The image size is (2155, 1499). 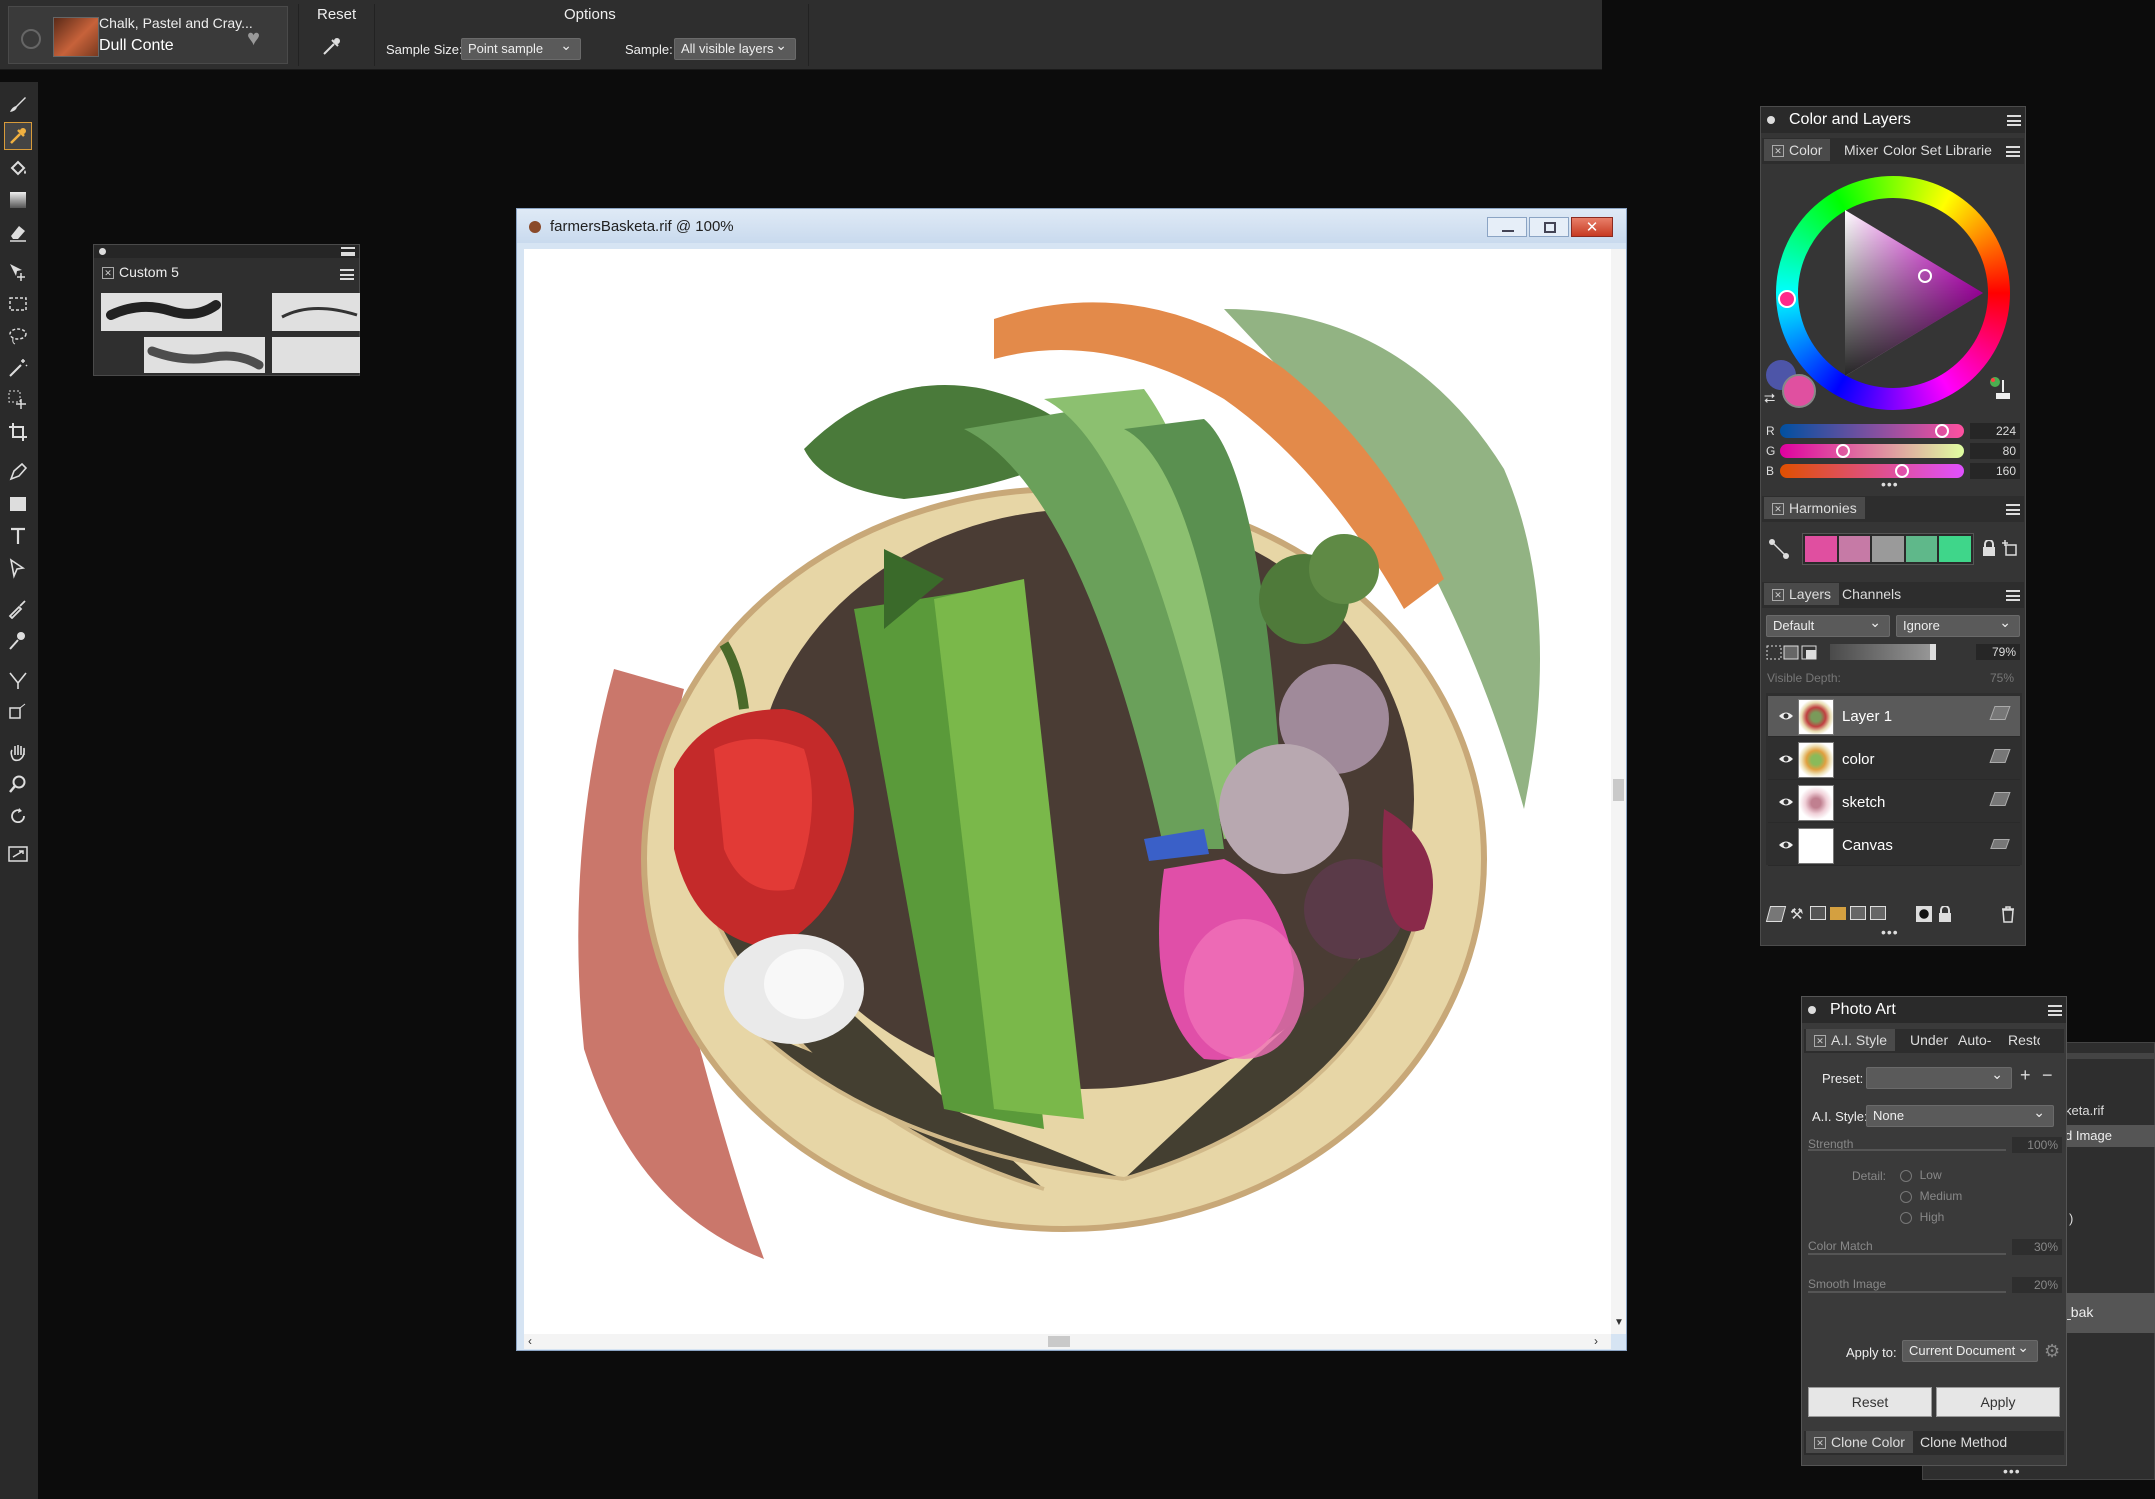 What do you see at coordinates (1618, 790) in the screenshot?
I see `scroll-thumb-v` at bounding box center [1618, 790].